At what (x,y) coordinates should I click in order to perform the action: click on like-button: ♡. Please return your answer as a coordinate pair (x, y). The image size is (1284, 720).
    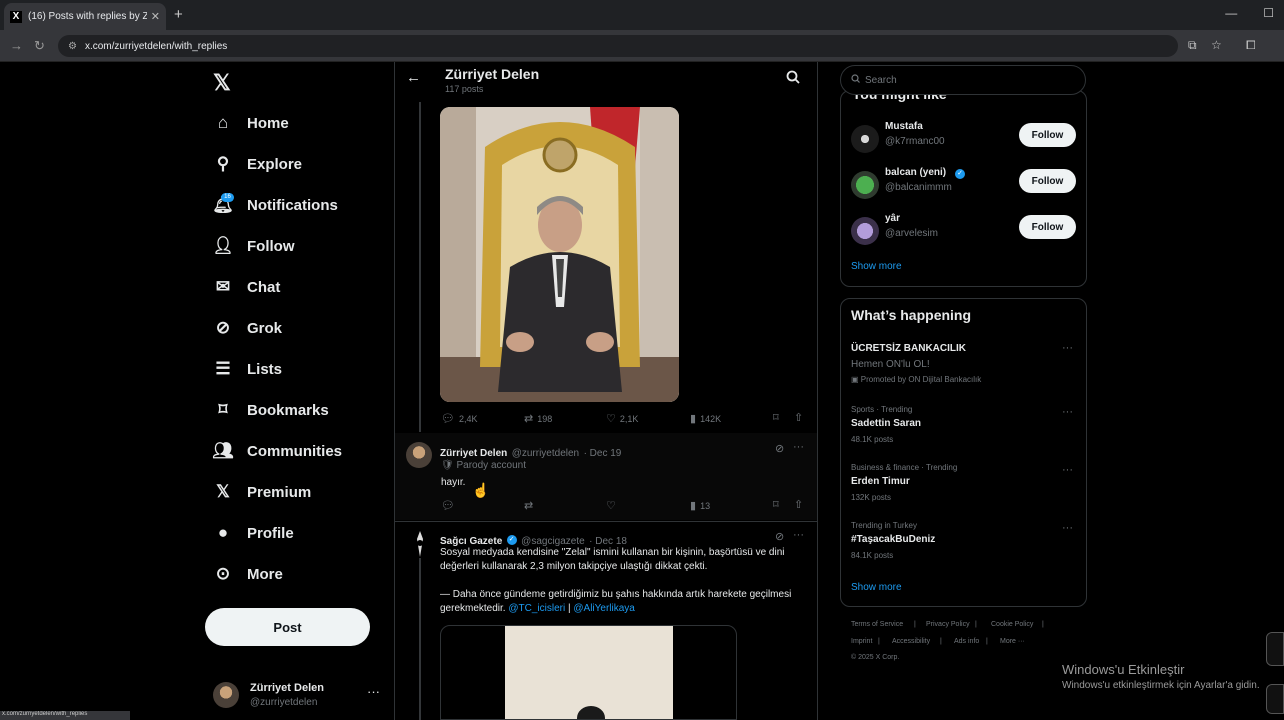
    Looking at the image, I should click on (611, 505).